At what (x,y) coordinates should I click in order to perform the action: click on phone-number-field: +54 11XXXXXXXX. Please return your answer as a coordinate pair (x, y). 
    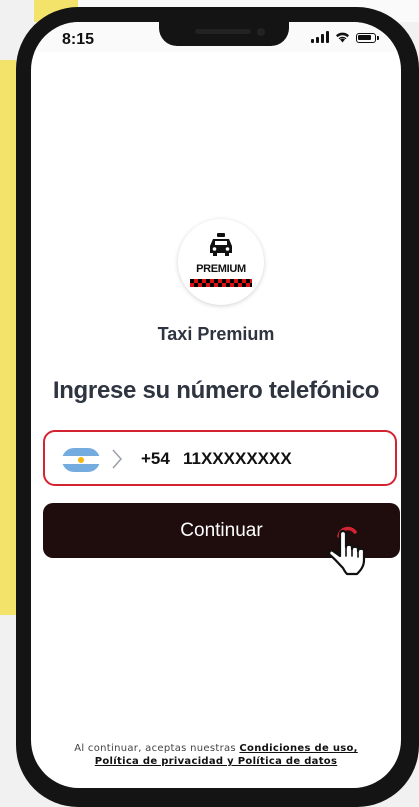
    Looking at the image, I should click on (220, 458).